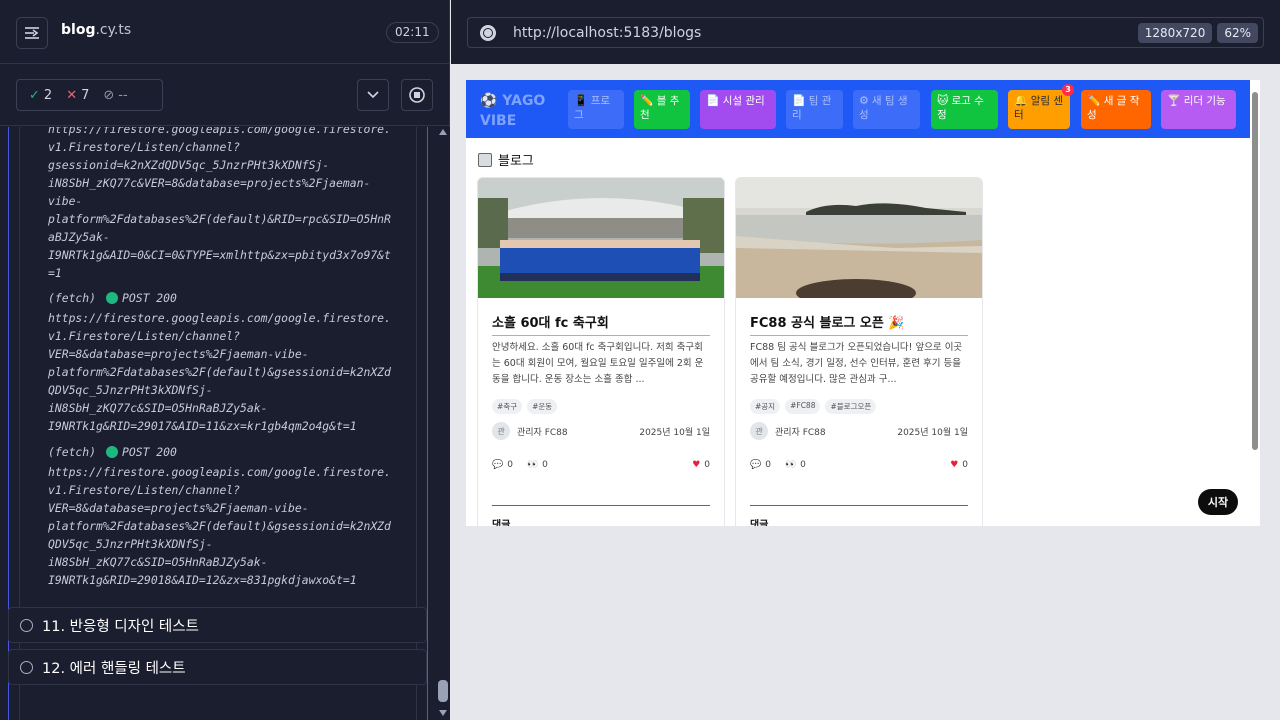 Image resolution: width=1280 pixels, height=720 pixels. What do you see at coordinates (525, 406) in the screenshot?
I see `post-tags: #축구 #운동` at bounding box center [525, 406].